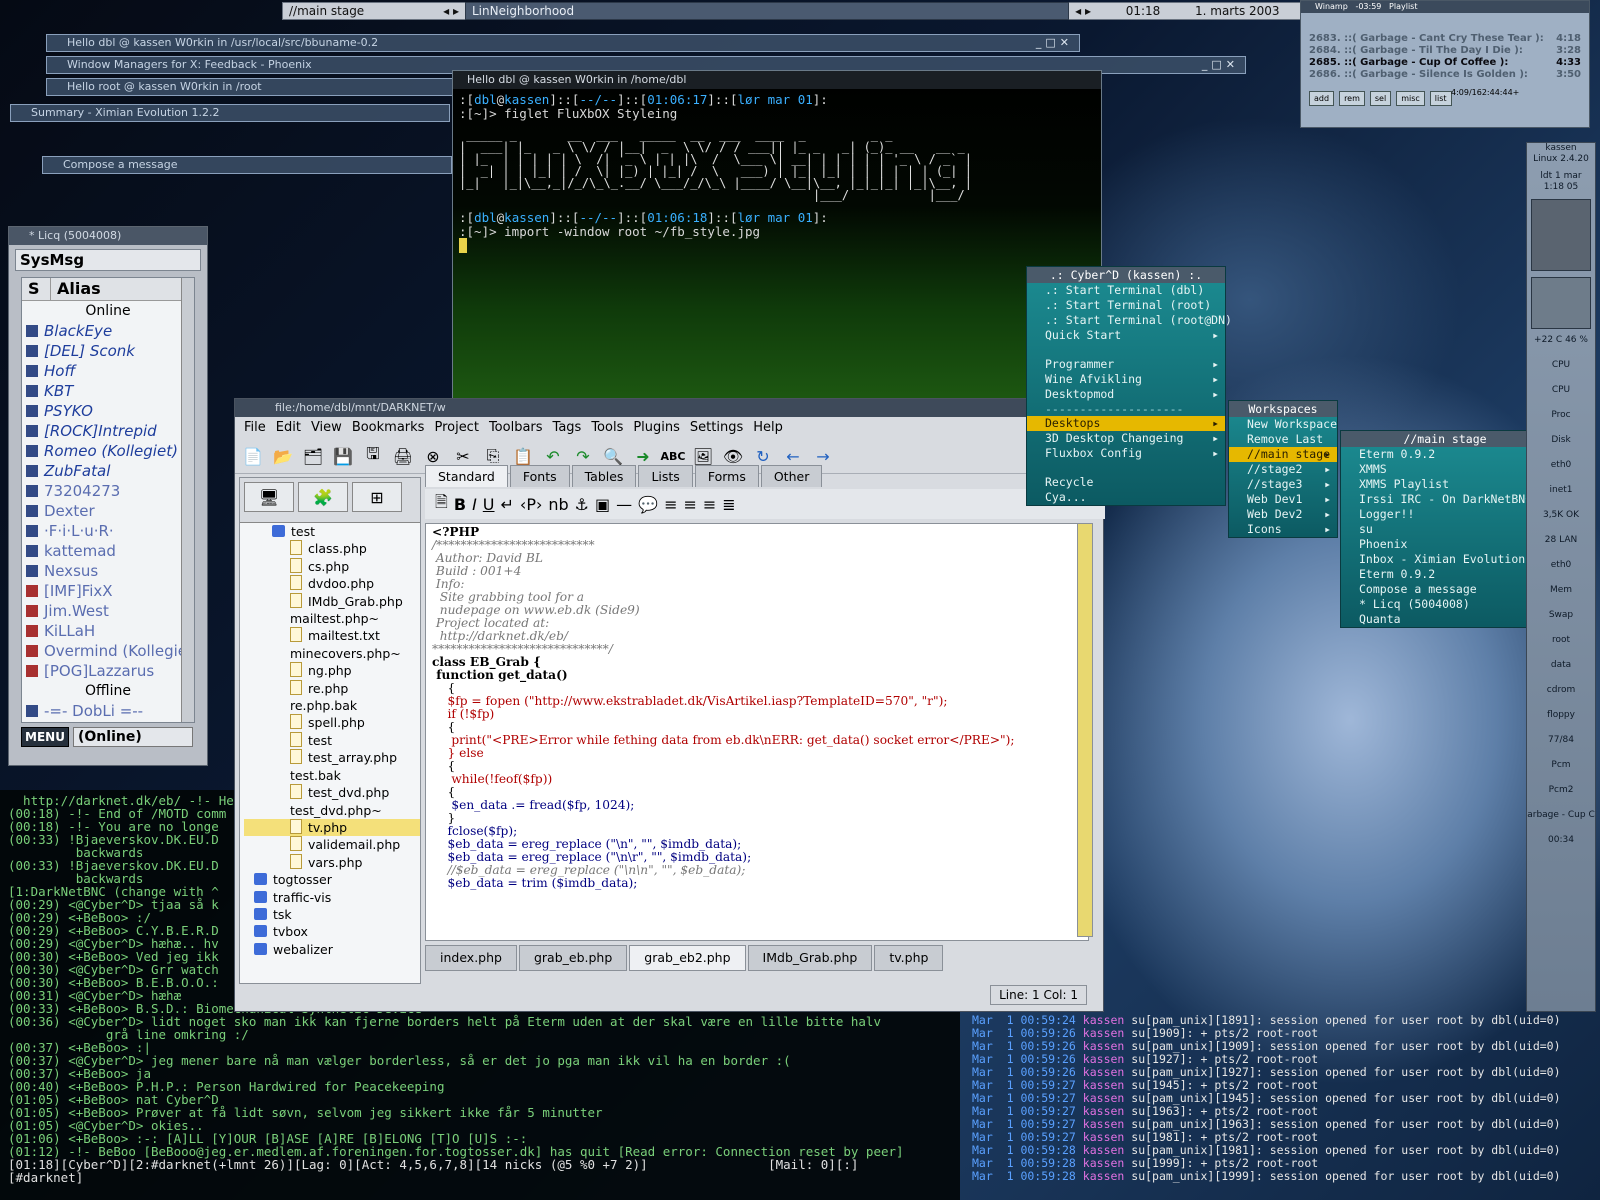 Image resolution: width=1600 pixels, height=1200 pixels. Describe the element at coordinates (656, 428) in the screenshot. I see `menu-plugins: Plugins` at that location.